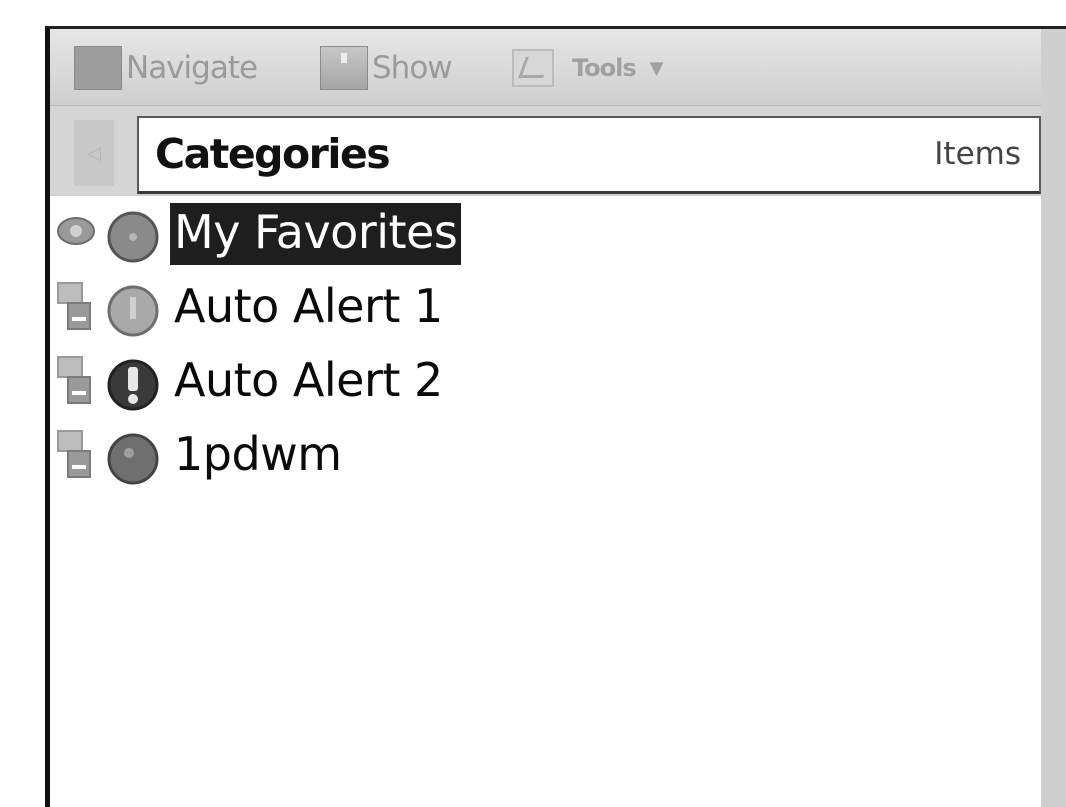 This screenshot has width=1066, height=807. Describe the element at coordinates (604, 68) in the screenshot. I see `tools-label: Tools` at that location.